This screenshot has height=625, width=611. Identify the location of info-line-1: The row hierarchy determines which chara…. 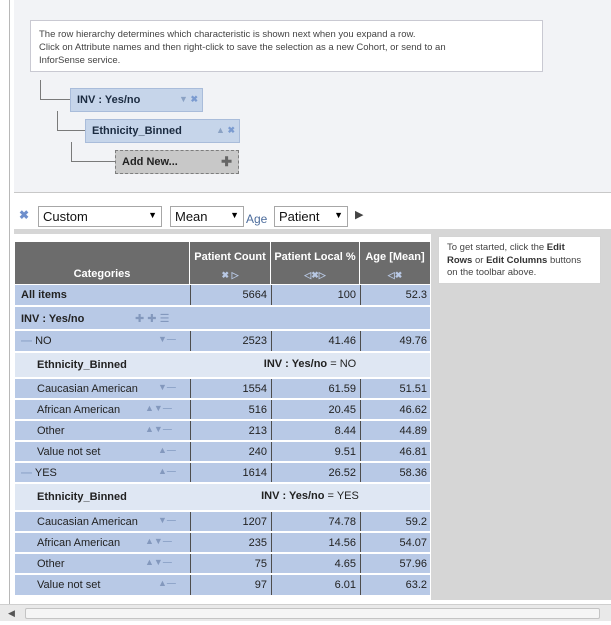
(227, 34).